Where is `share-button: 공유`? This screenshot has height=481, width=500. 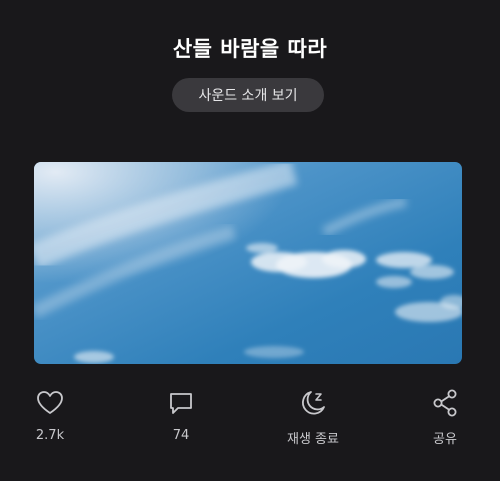 share-button: 공유 is located at coordinates (445, 420).